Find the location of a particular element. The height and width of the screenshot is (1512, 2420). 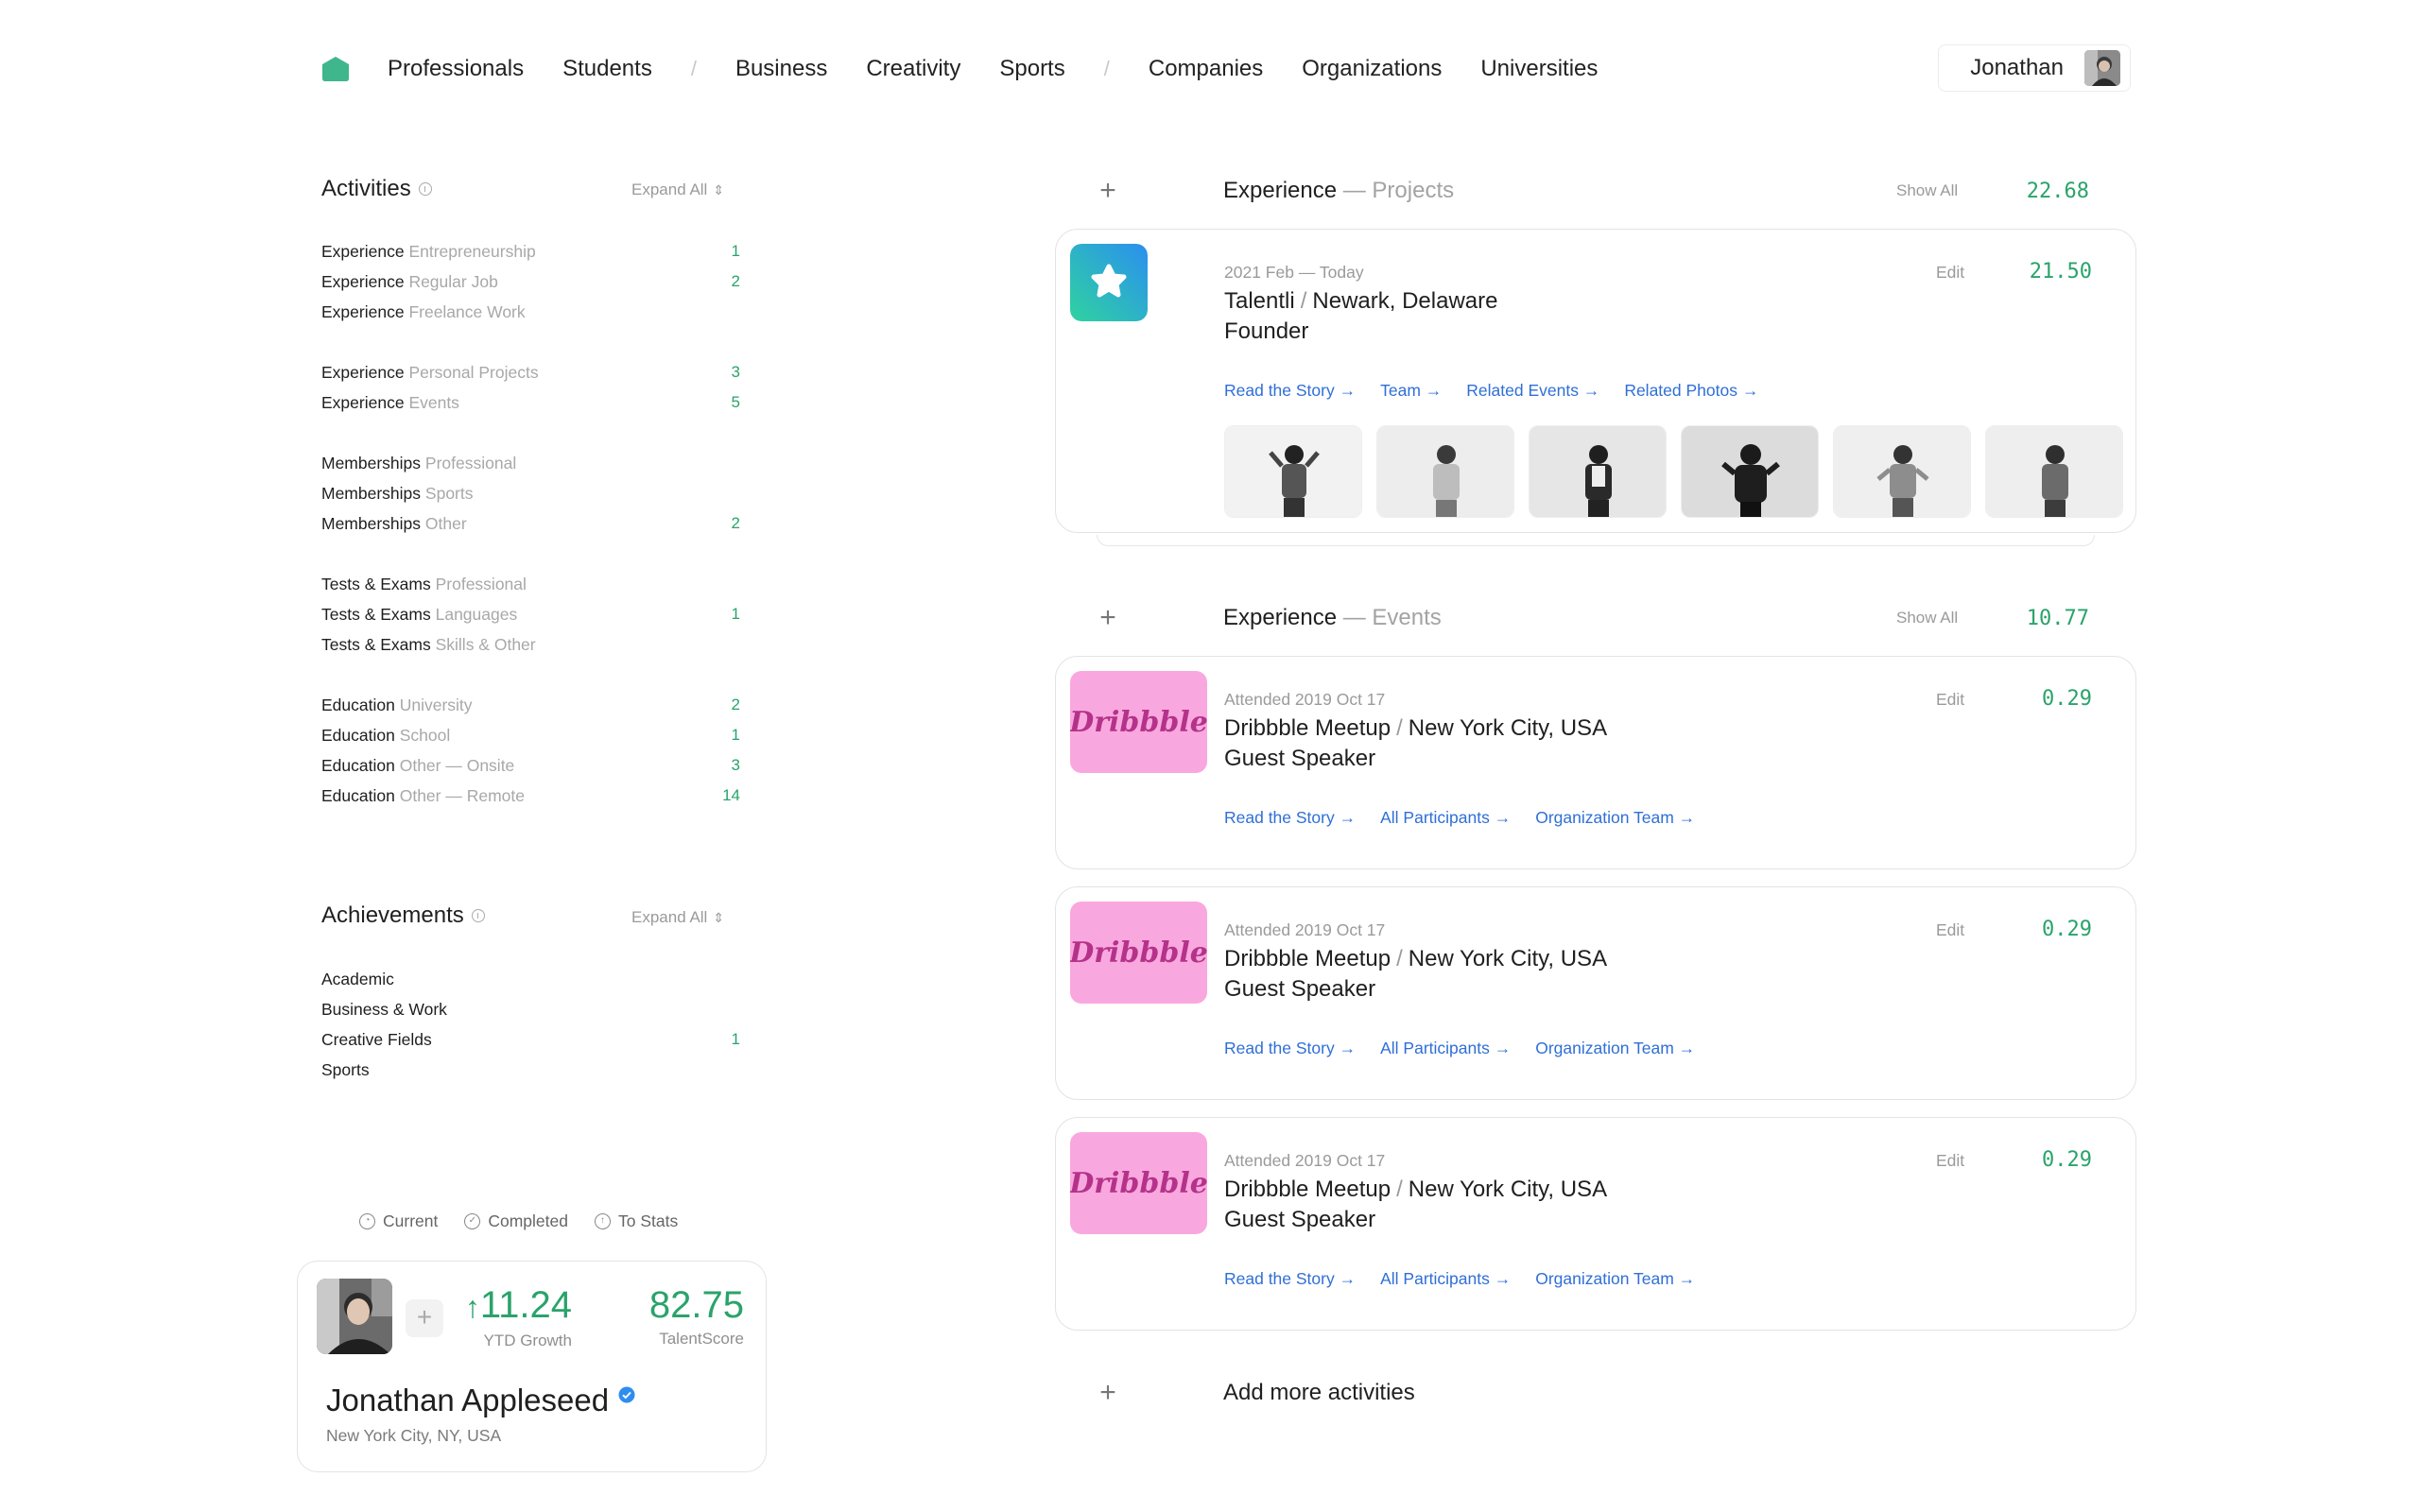

activity-row: Experience Entrepreneurship 1 is located at coordinates (530, 251).